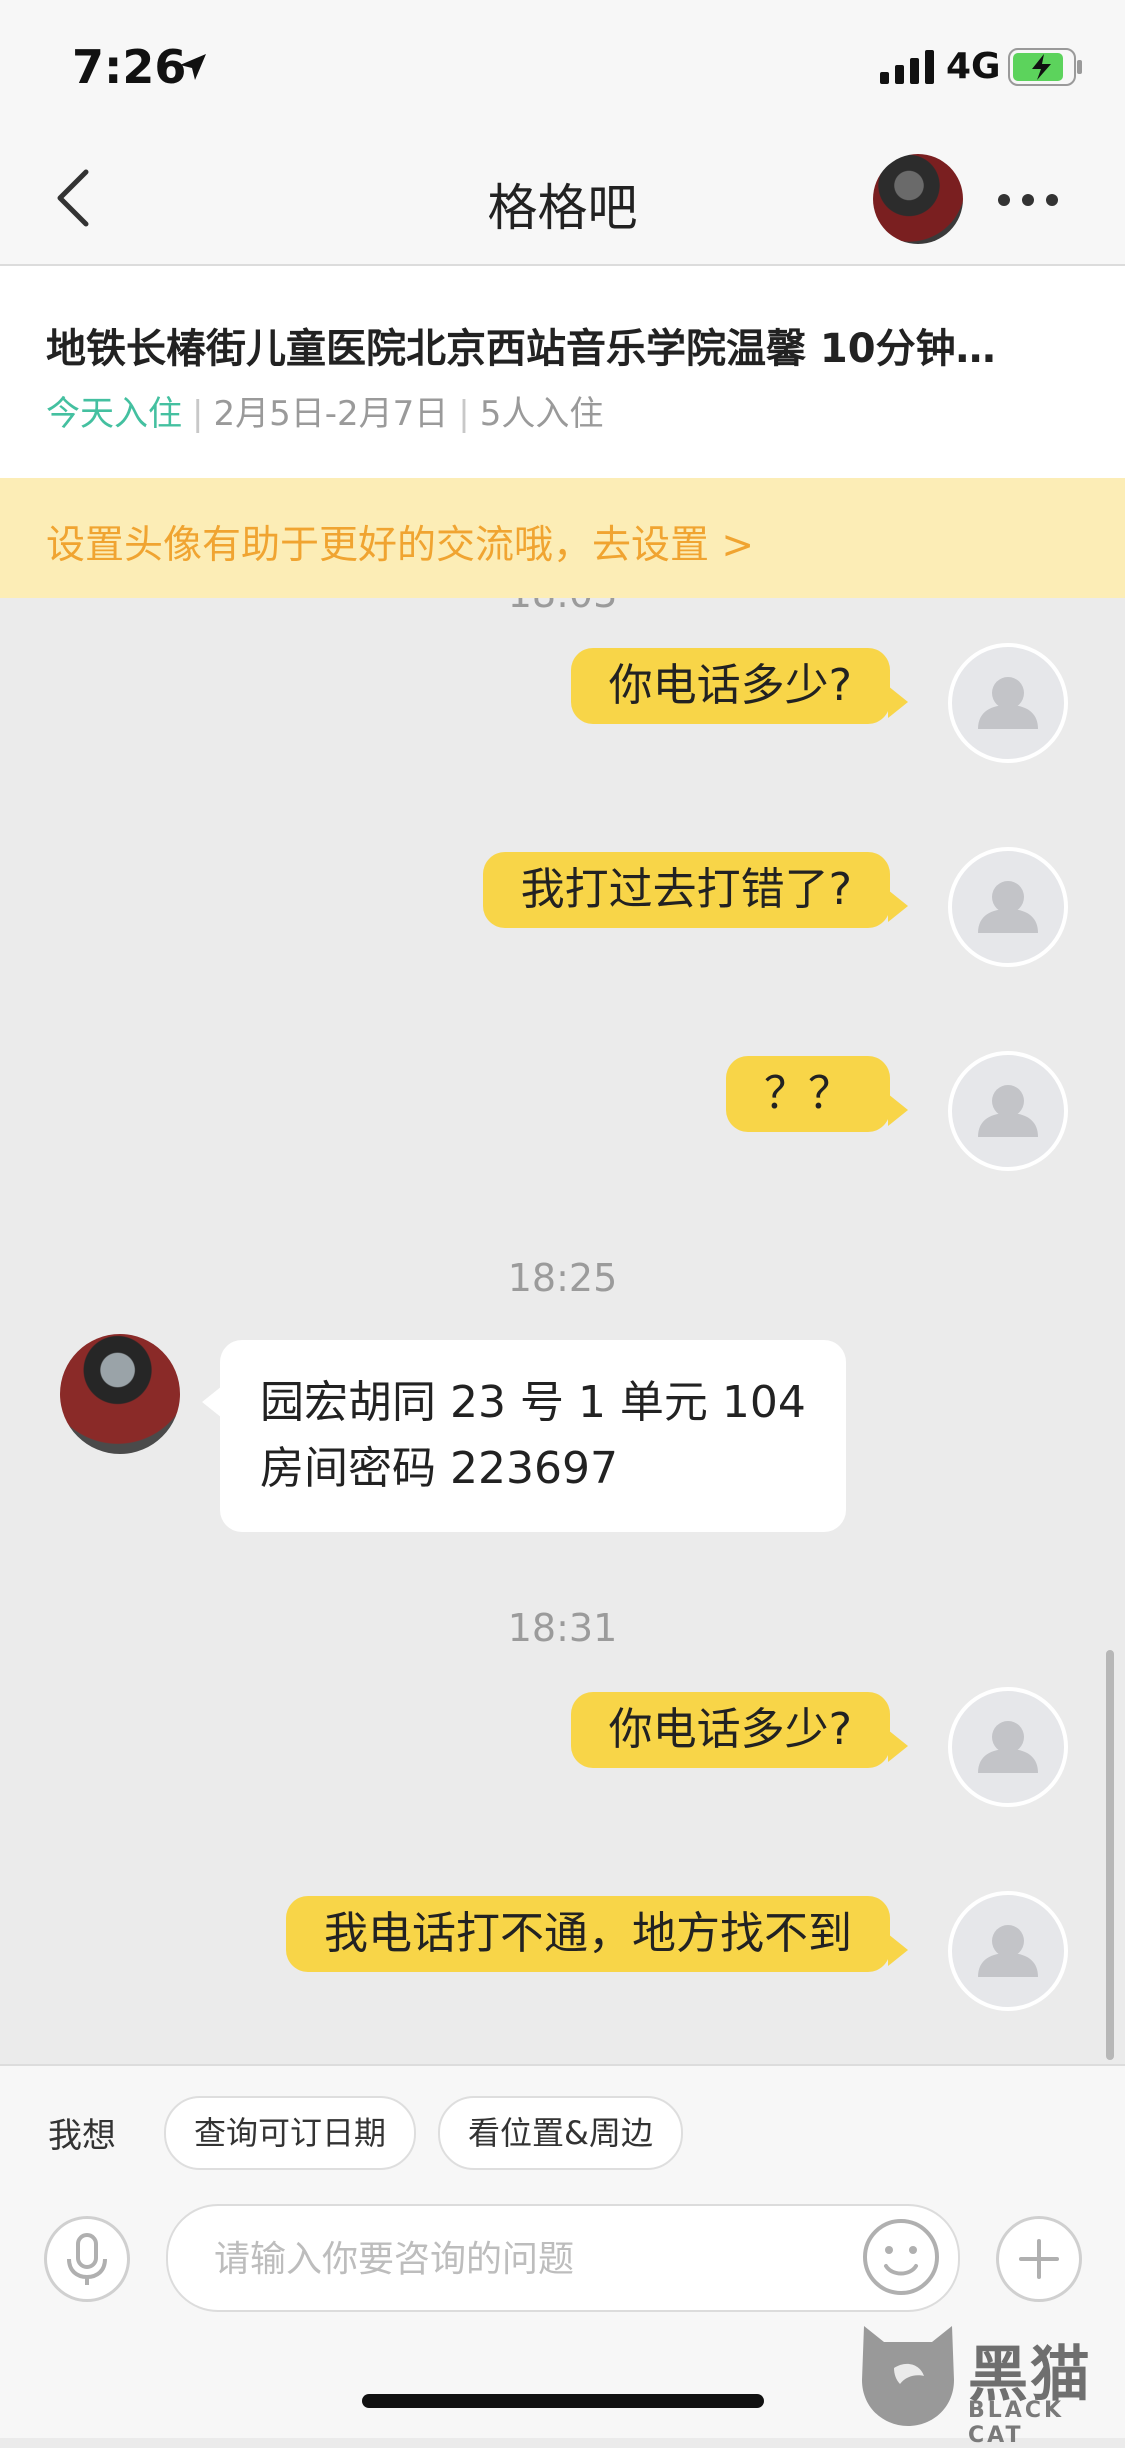 The width and height of the screenshot is (1125, 2448). Describe the element at coordinates (541, 414) in the screenshot. I see `guest-count: 5人入住` at that location.